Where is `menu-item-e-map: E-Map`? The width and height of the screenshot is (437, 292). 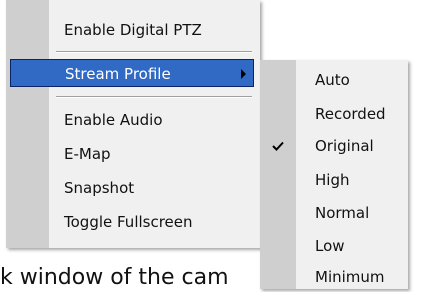 menu-item-e-map: E-Map is located at coordinates (154, 154).